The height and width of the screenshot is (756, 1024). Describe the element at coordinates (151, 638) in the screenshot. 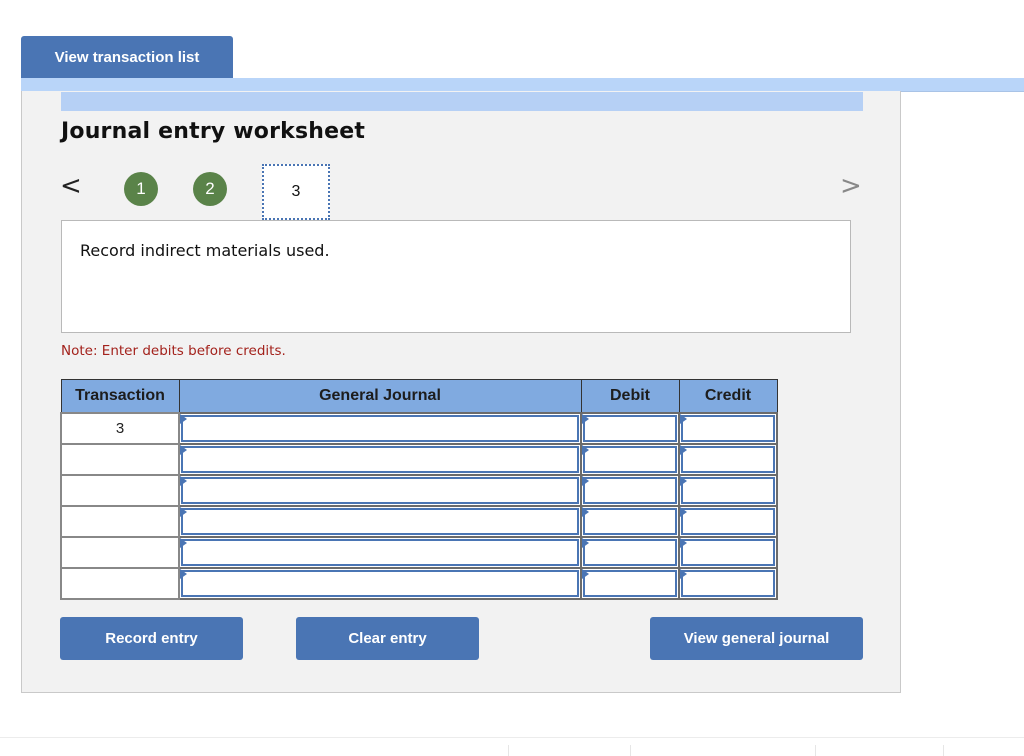

I see `record-entry-button: Record entry` at that location.